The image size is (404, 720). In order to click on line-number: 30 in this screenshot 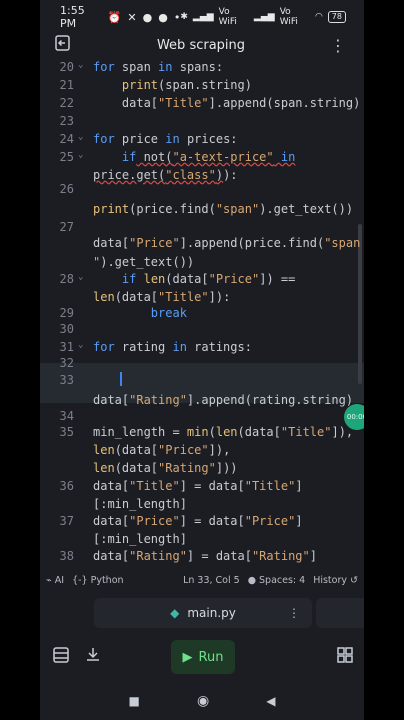, I will do `click(66, 329)`.